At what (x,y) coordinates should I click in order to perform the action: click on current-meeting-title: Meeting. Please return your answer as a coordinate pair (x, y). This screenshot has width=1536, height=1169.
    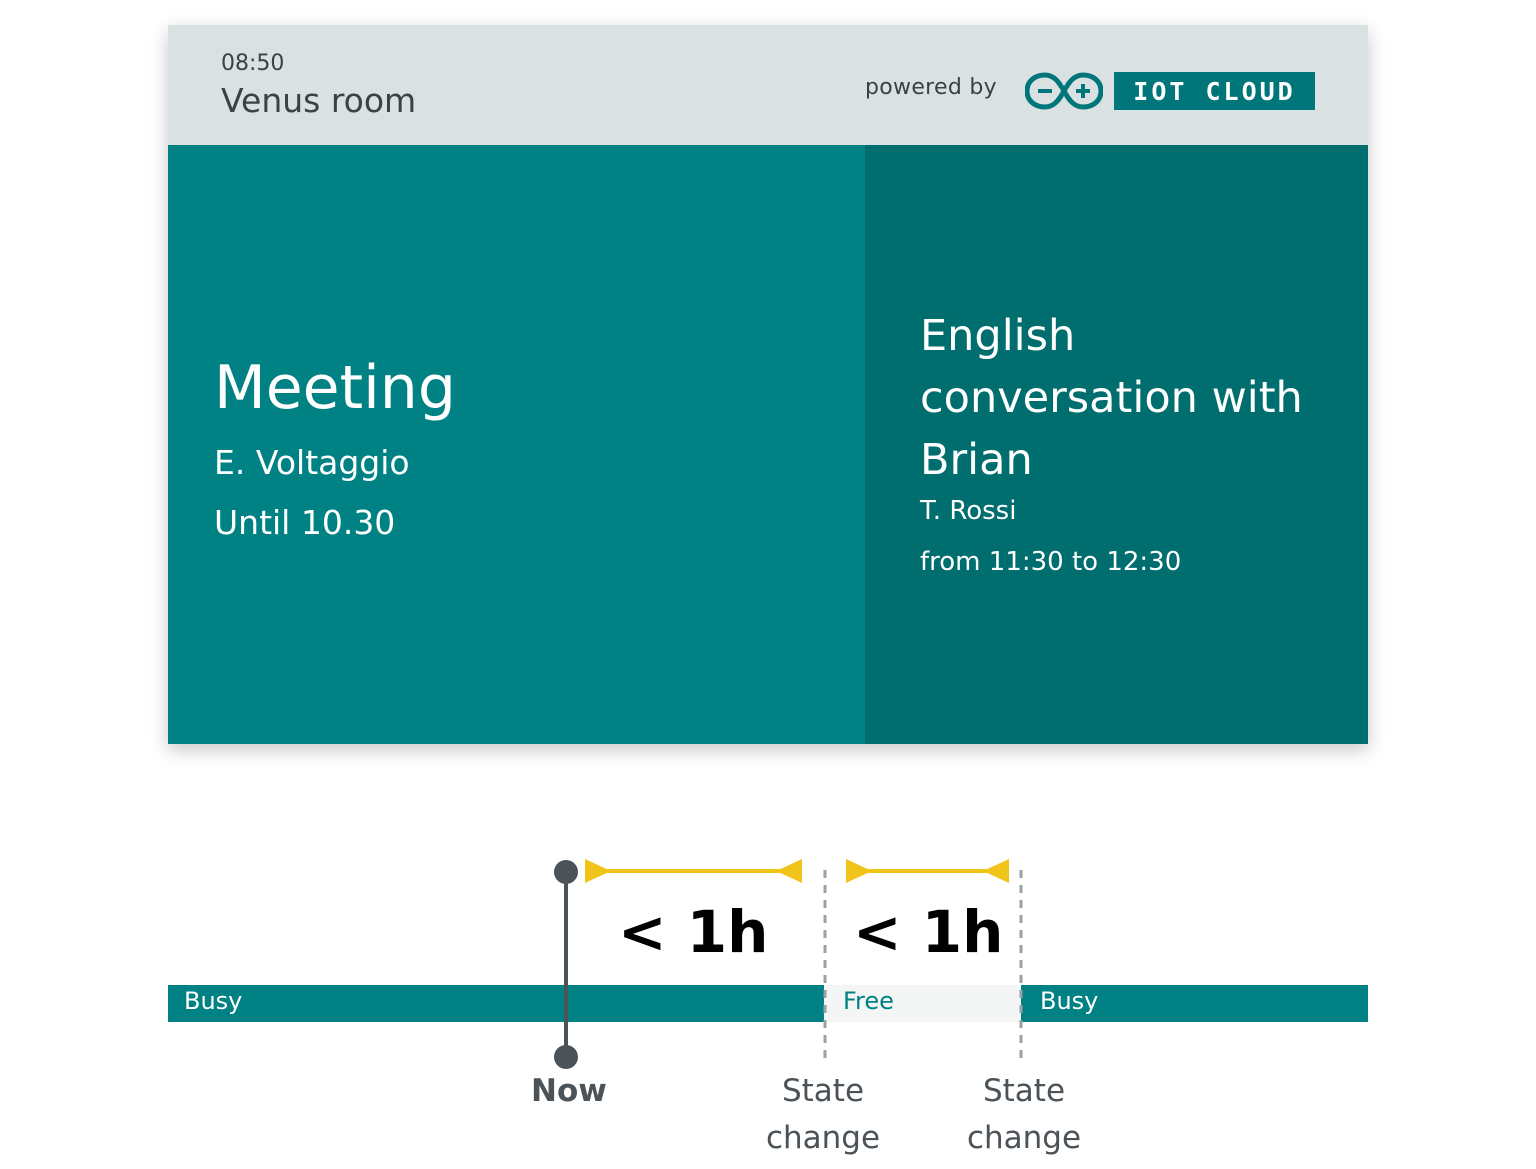
    Looking at the image, I should click on (335, 388).